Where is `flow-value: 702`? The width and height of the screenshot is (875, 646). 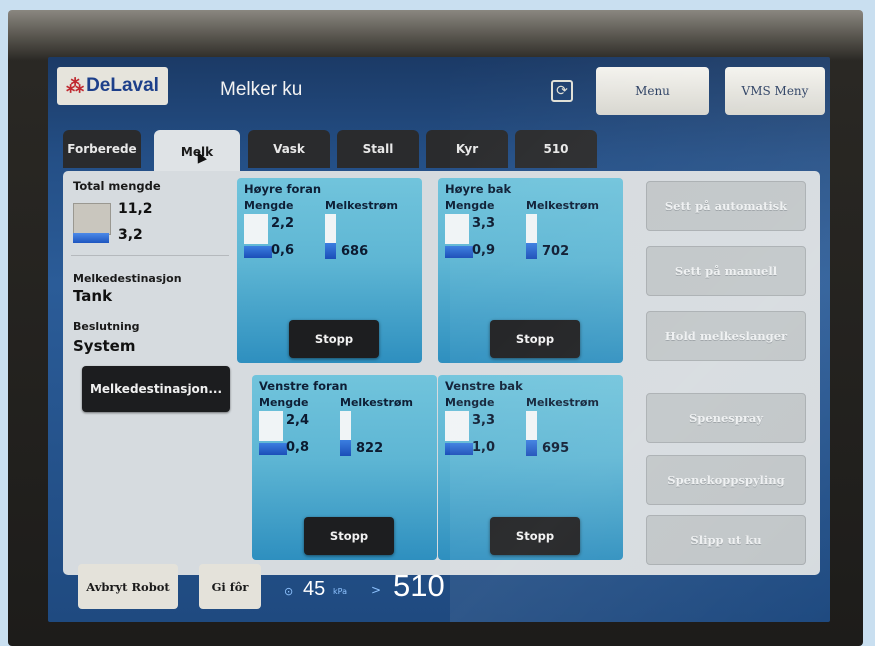
flow-value: 702 is located at coordinates (556, 251).